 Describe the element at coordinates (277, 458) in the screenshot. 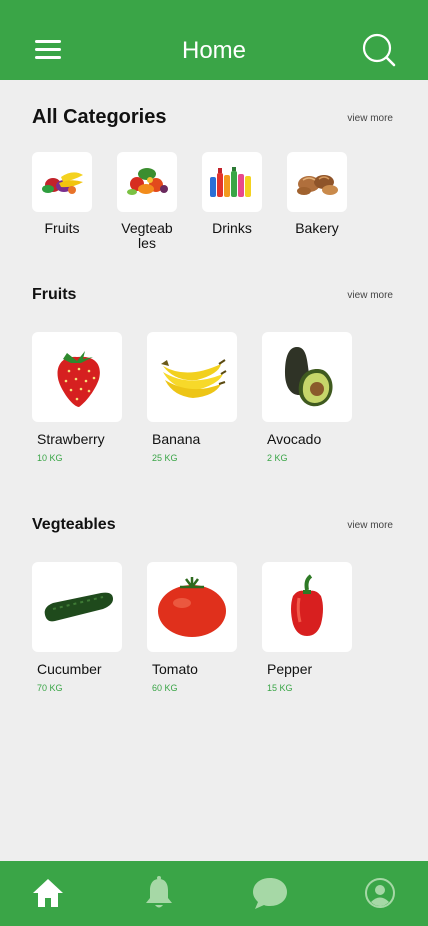

I see `product-weight: 2 KG` at that location.